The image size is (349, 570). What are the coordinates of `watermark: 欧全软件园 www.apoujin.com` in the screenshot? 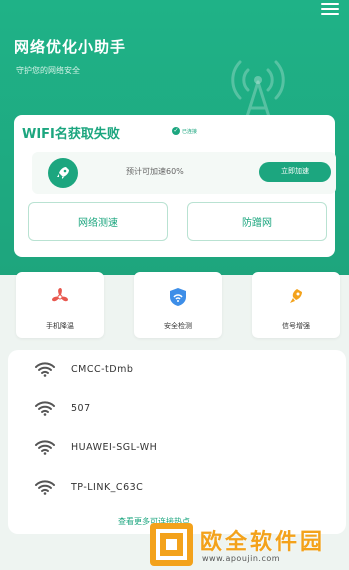 It's located at (247, 545).